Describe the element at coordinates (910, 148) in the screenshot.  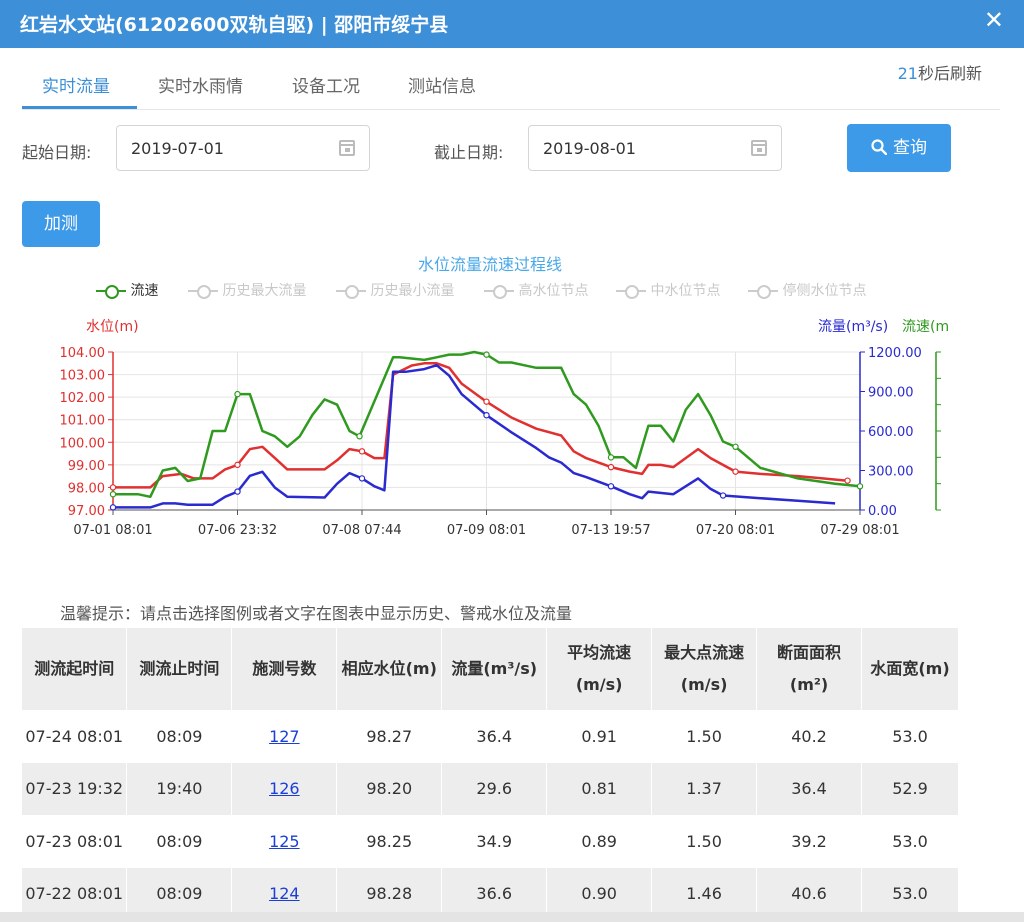
I see `query-button-label: 查询` at that location.